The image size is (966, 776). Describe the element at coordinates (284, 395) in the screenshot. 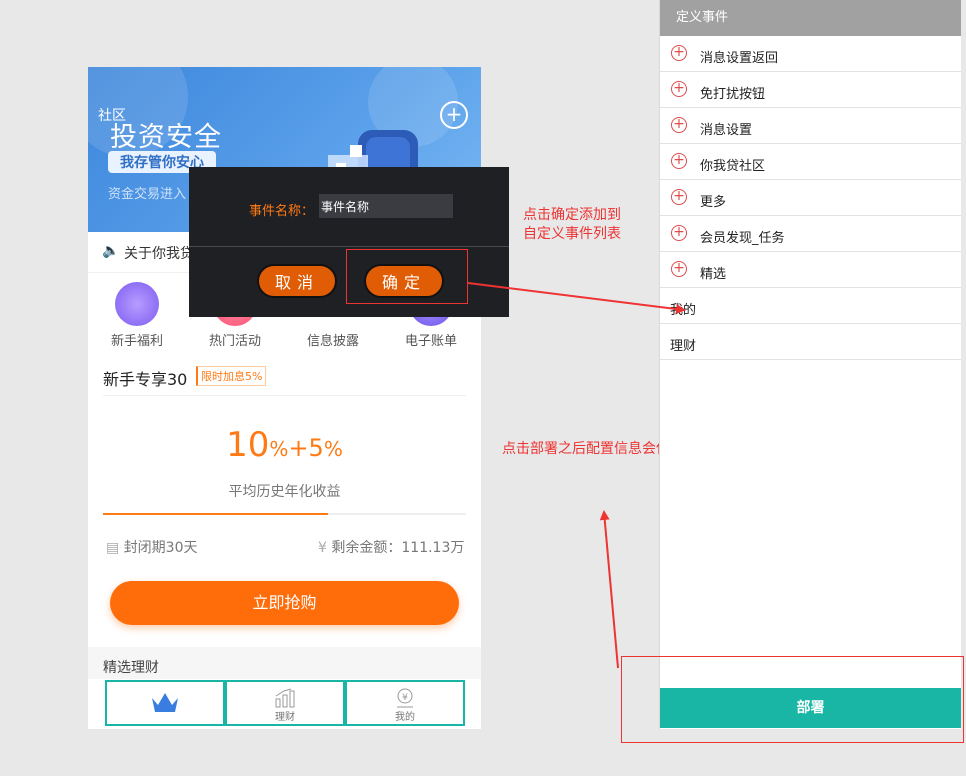

I see `divider` at that location.